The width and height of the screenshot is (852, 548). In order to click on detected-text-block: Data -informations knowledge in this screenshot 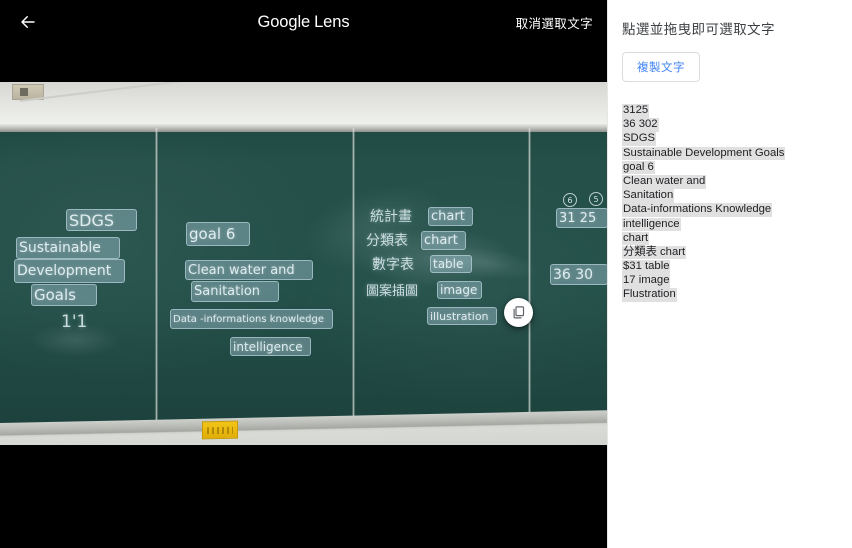, I will do `click(251, 319)`.